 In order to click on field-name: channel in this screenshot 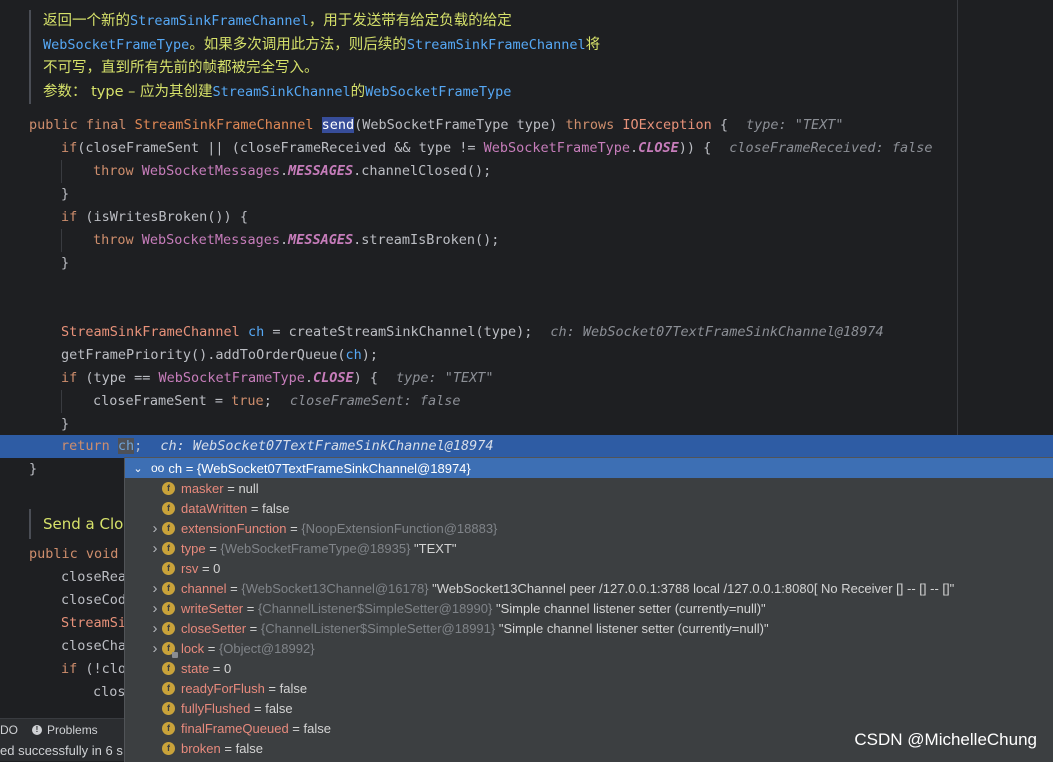, I will do `click(204, 588)`.